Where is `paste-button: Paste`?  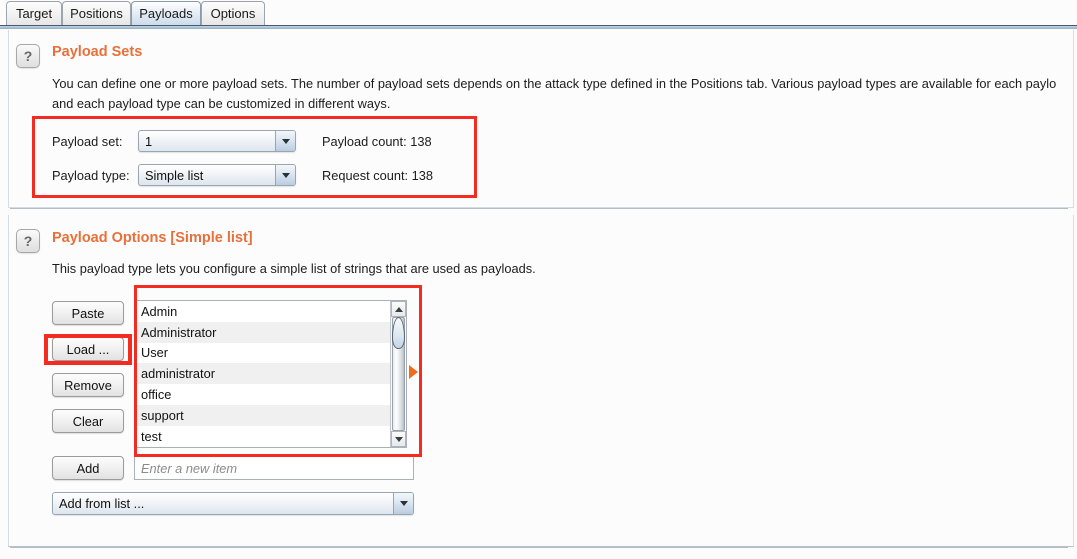
paste-button: Paste is located at coordinates (88, 313).